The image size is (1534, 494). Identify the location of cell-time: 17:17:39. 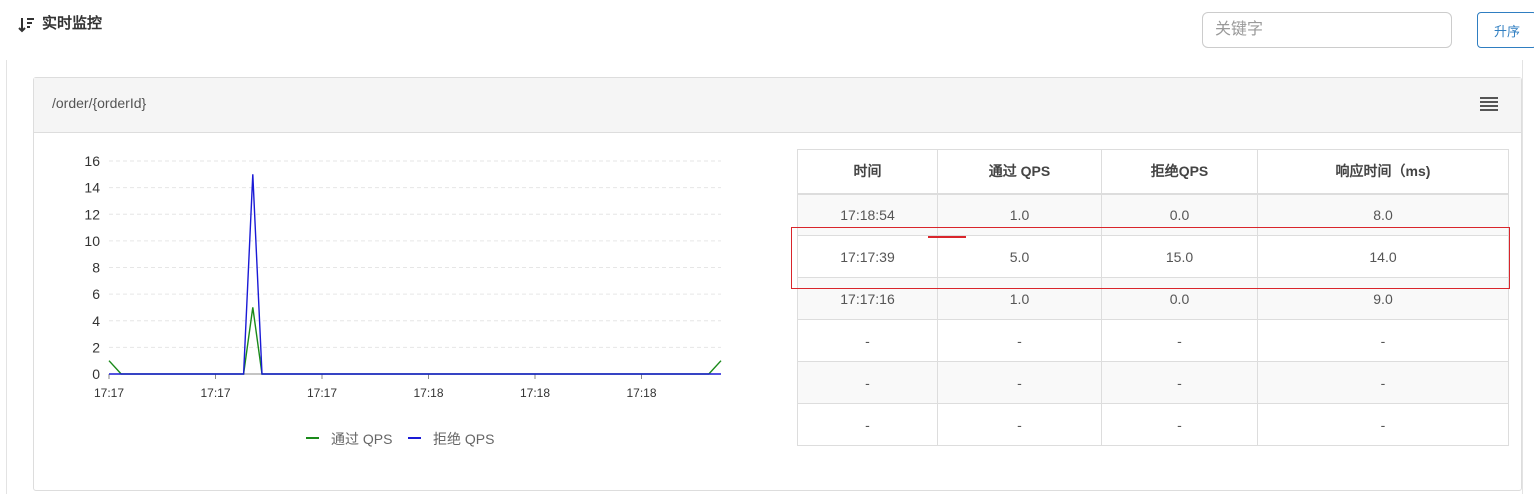
(867, 256).